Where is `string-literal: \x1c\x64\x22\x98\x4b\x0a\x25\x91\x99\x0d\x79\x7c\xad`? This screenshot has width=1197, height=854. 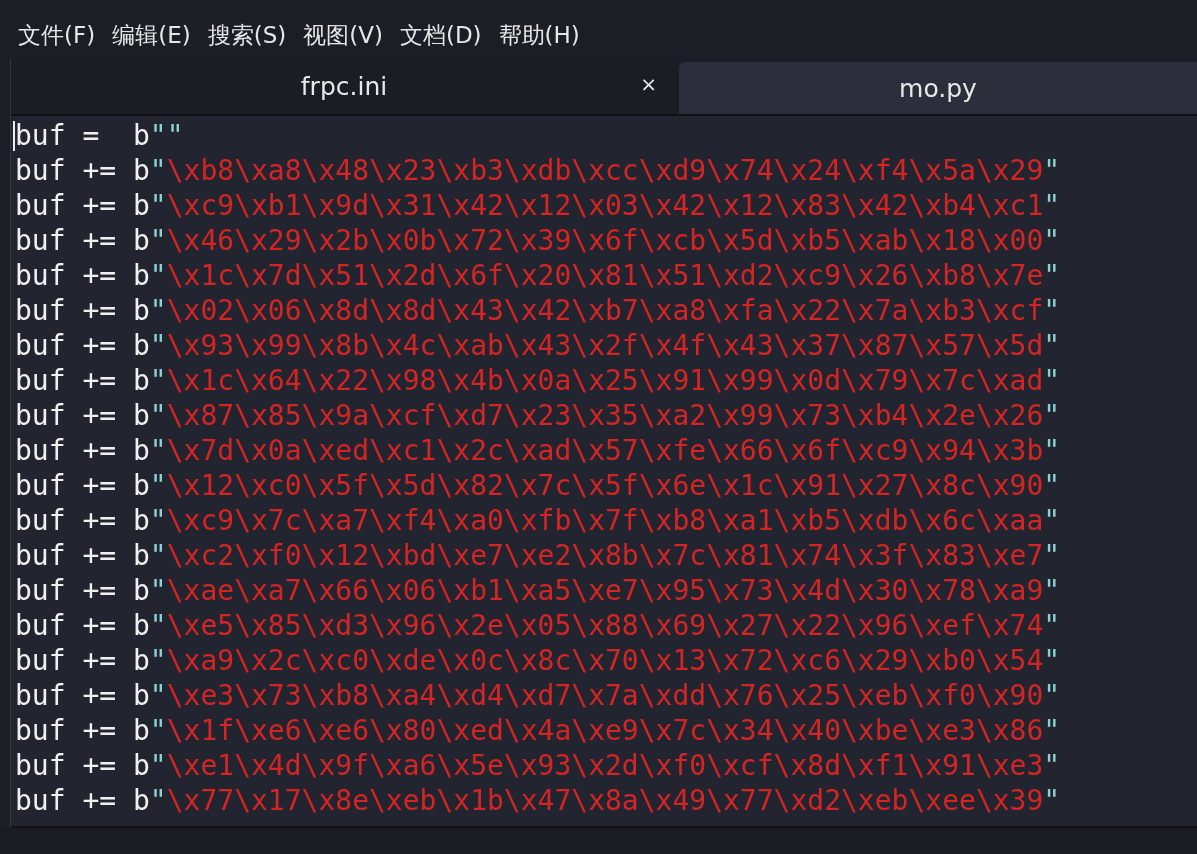
string-literal: \x1c\x64\x22\x98\x4b\x0a\x25\x91\x99\x0d\x79\x7c\xad is located at coordinates (605, 380).